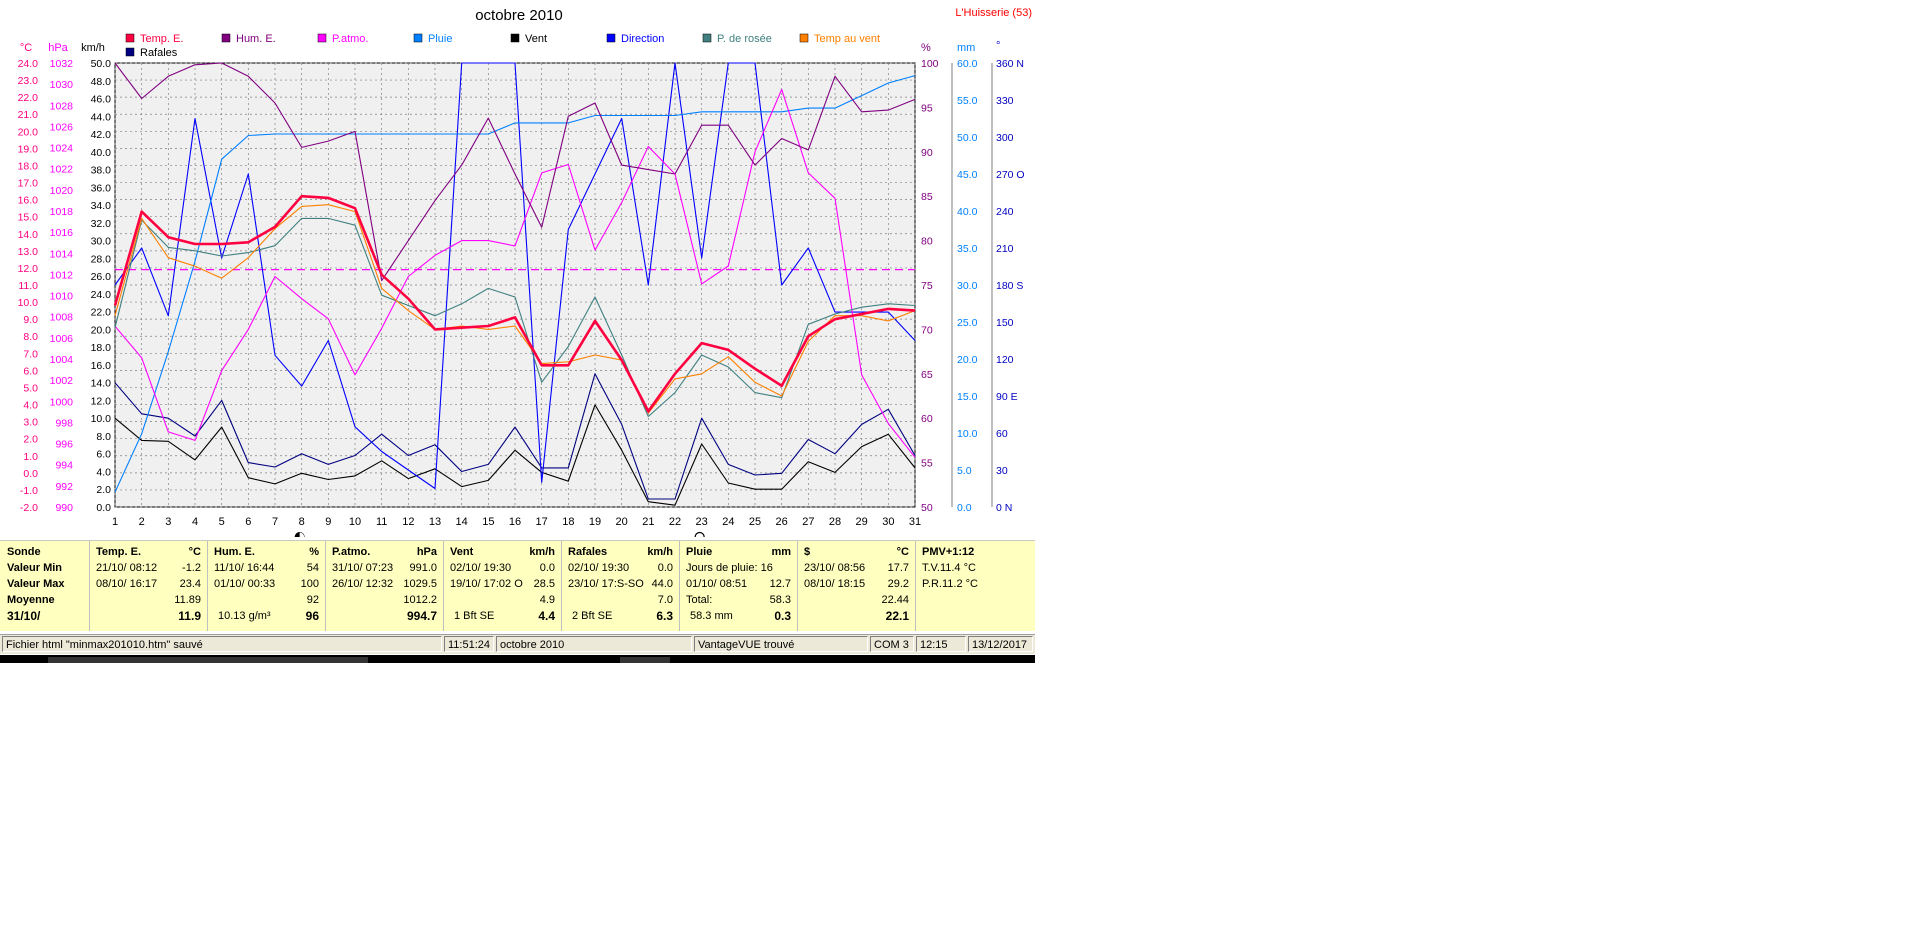 The image size is (1920, 933). I want to click on pressure-tick-label: 1018, so click(62, 212).